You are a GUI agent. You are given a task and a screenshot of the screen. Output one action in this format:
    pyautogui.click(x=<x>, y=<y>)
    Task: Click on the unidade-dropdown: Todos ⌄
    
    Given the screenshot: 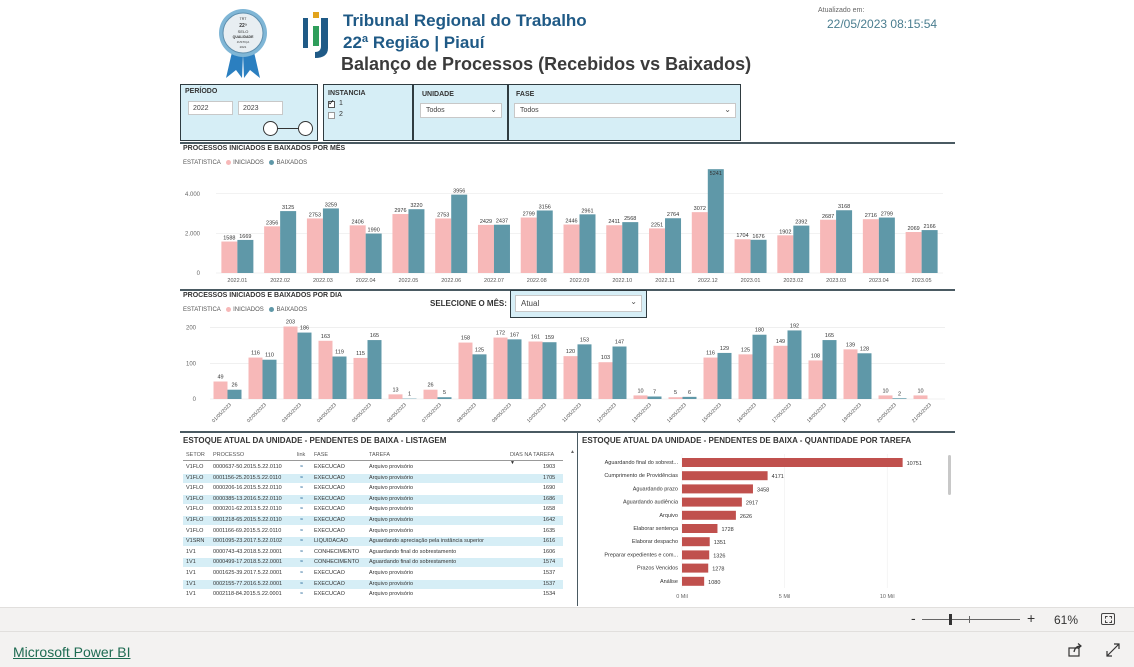 What is the action you would take?
    pyautogui.click(x=461, y=110)
    